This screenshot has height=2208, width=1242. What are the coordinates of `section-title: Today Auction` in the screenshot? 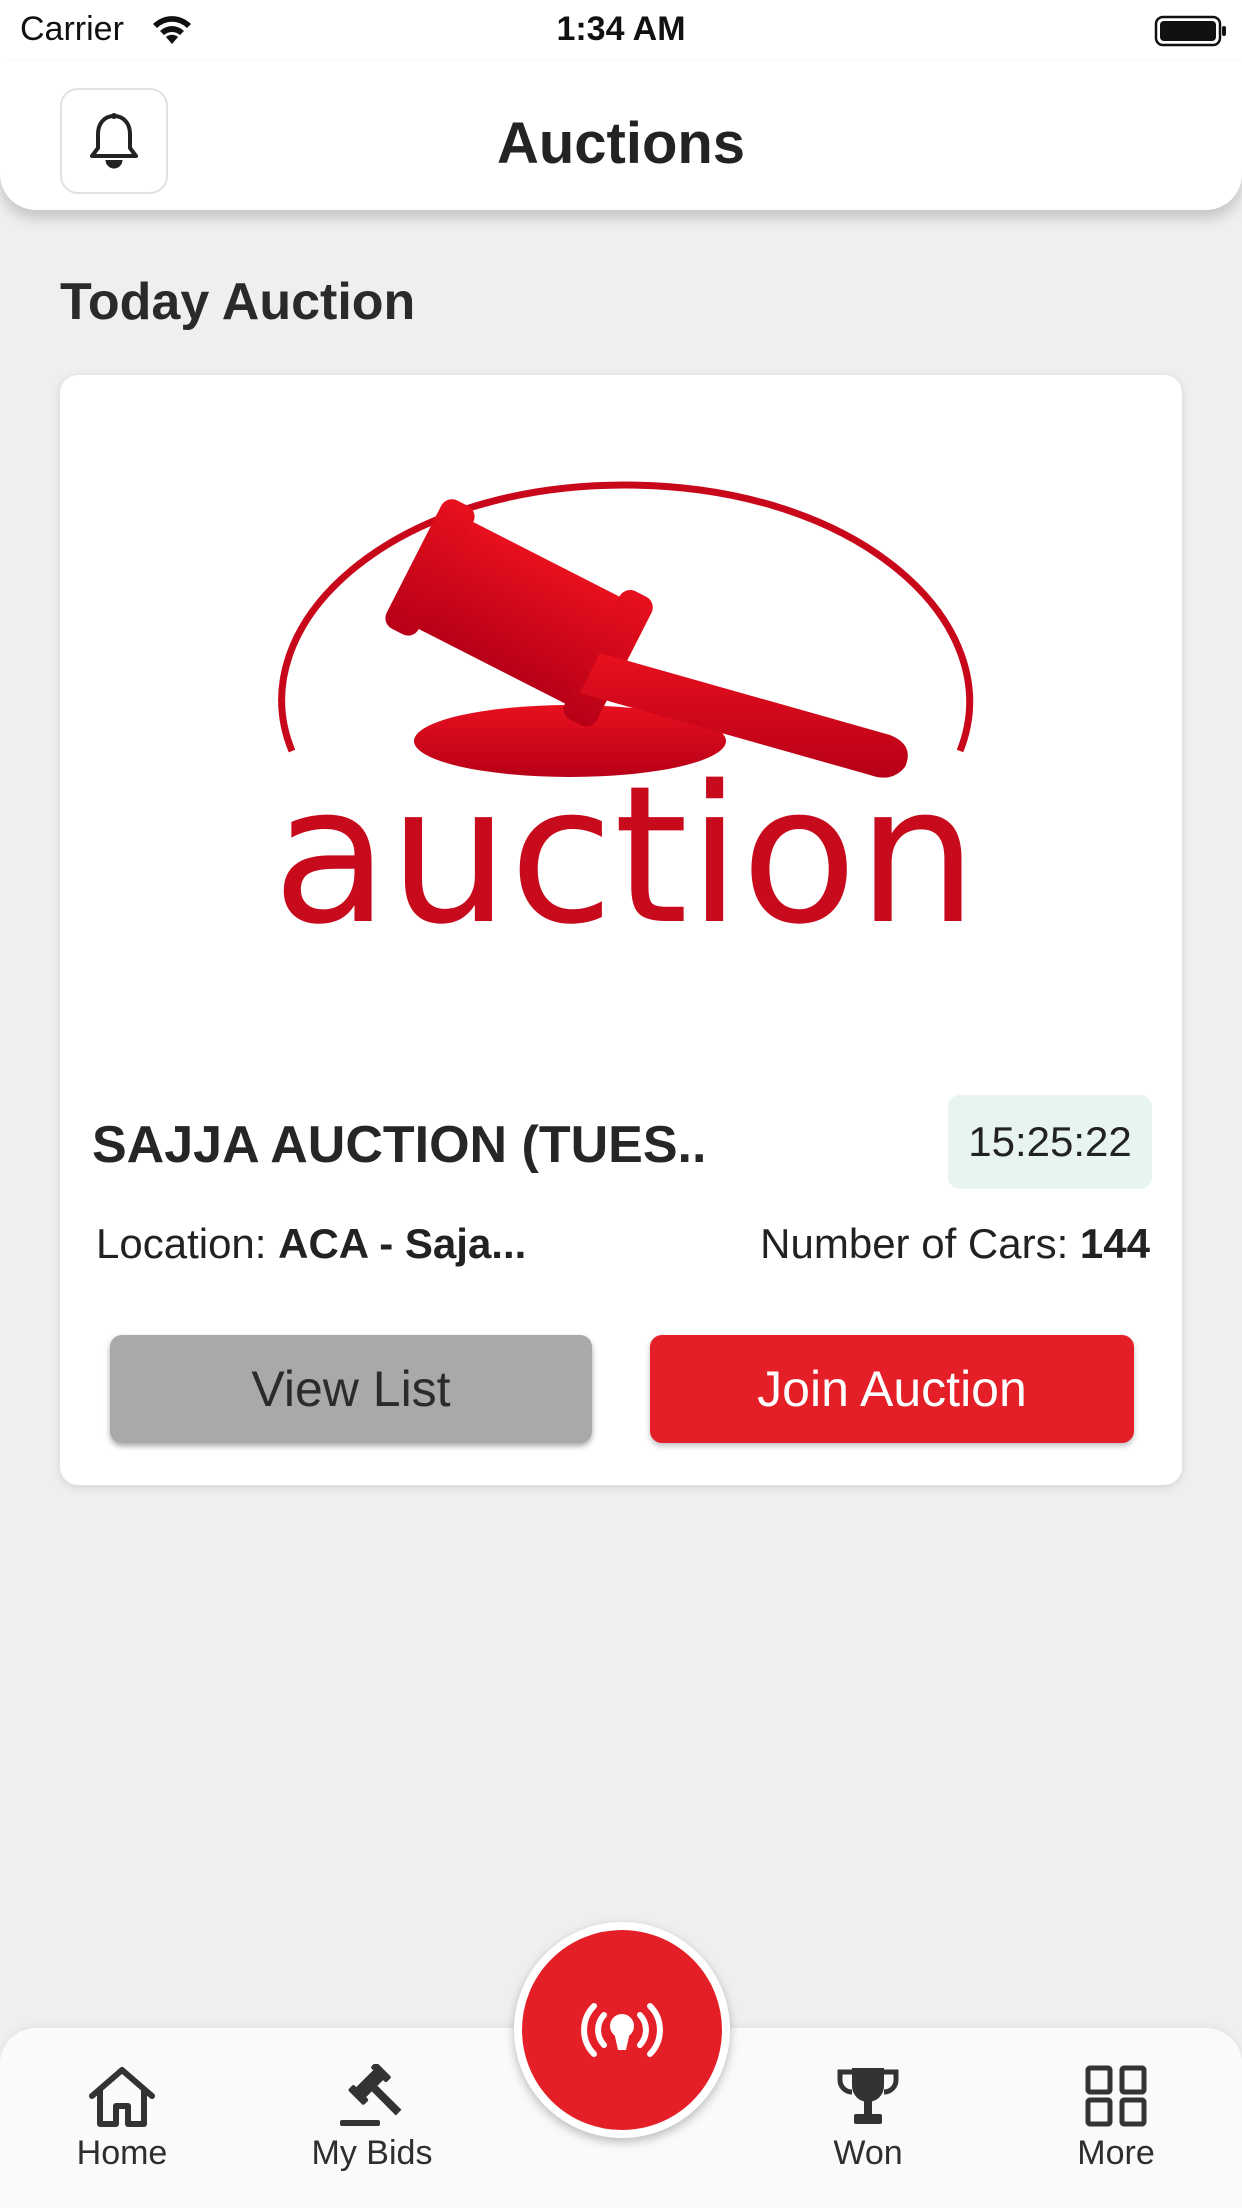 It's located at (238, 302).